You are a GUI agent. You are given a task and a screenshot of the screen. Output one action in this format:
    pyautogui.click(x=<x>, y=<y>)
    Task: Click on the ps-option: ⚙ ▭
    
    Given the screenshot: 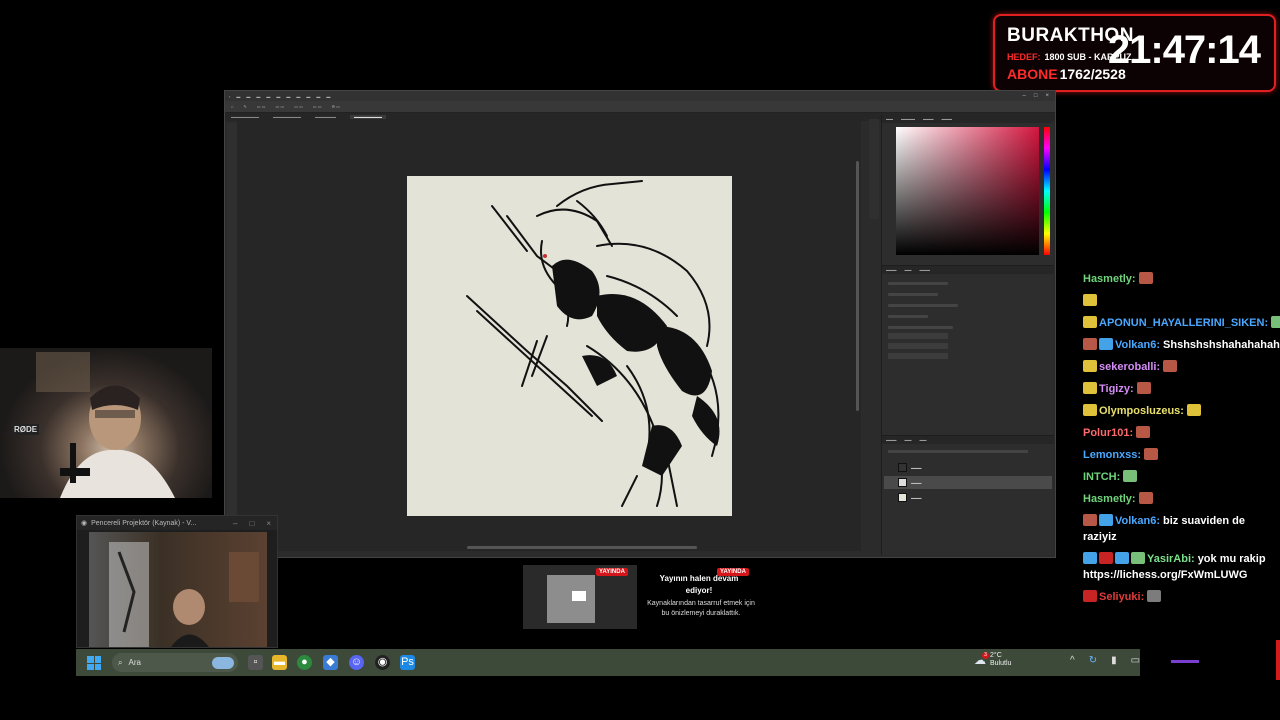 What is the action you would take?
    pyautogui.click(x=335, y=106)
    